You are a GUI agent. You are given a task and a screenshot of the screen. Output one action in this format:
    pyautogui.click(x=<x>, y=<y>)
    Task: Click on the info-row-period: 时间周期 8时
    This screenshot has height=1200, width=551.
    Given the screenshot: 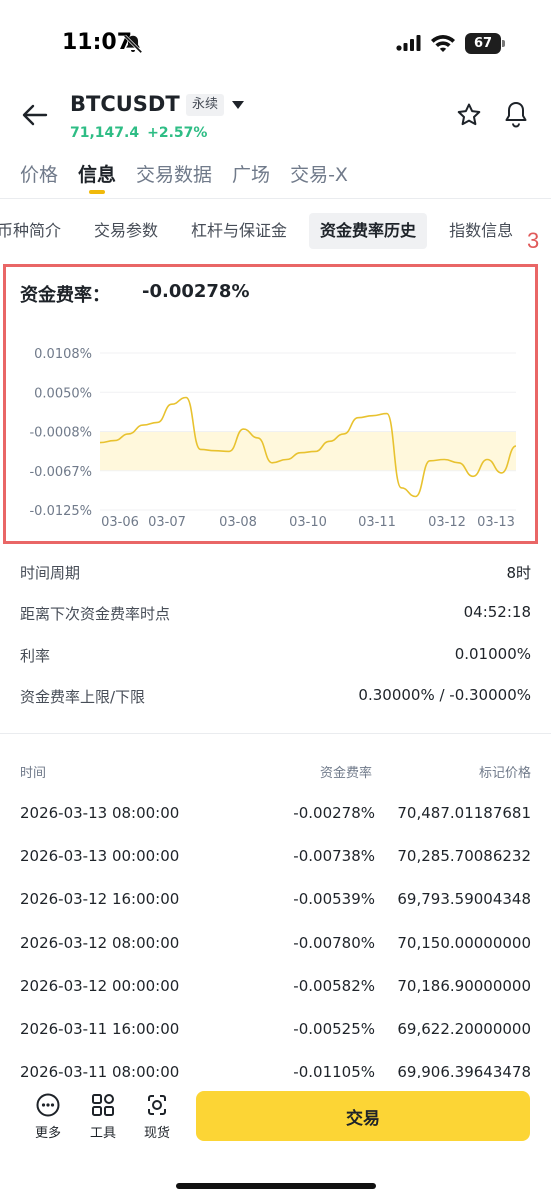 What is the action you would take?
    pyautogui.click(x=275, y=577)
    